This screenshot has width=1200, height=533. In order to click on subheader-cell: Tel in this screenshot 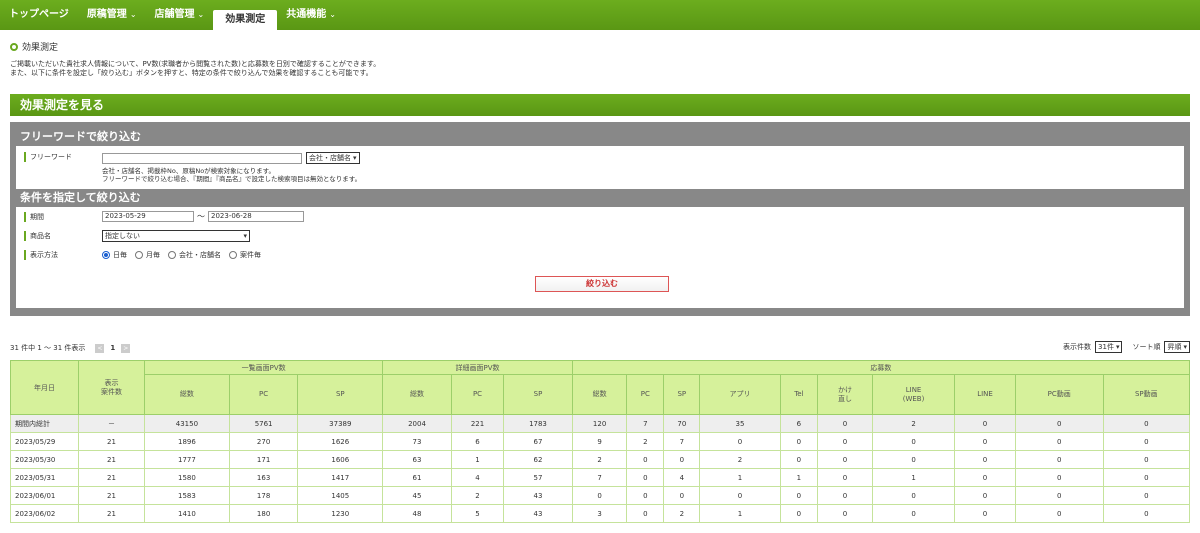, I will do `click(799, 394)`.